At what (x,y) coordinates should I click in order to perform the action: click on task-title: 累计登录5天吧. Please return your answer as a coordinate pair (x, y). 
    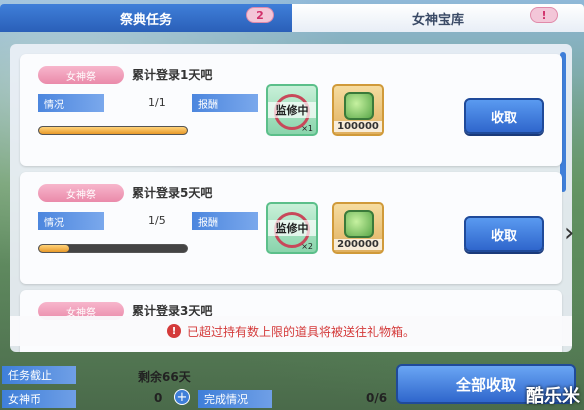
    Looking at the image, I should click on (172, 193).